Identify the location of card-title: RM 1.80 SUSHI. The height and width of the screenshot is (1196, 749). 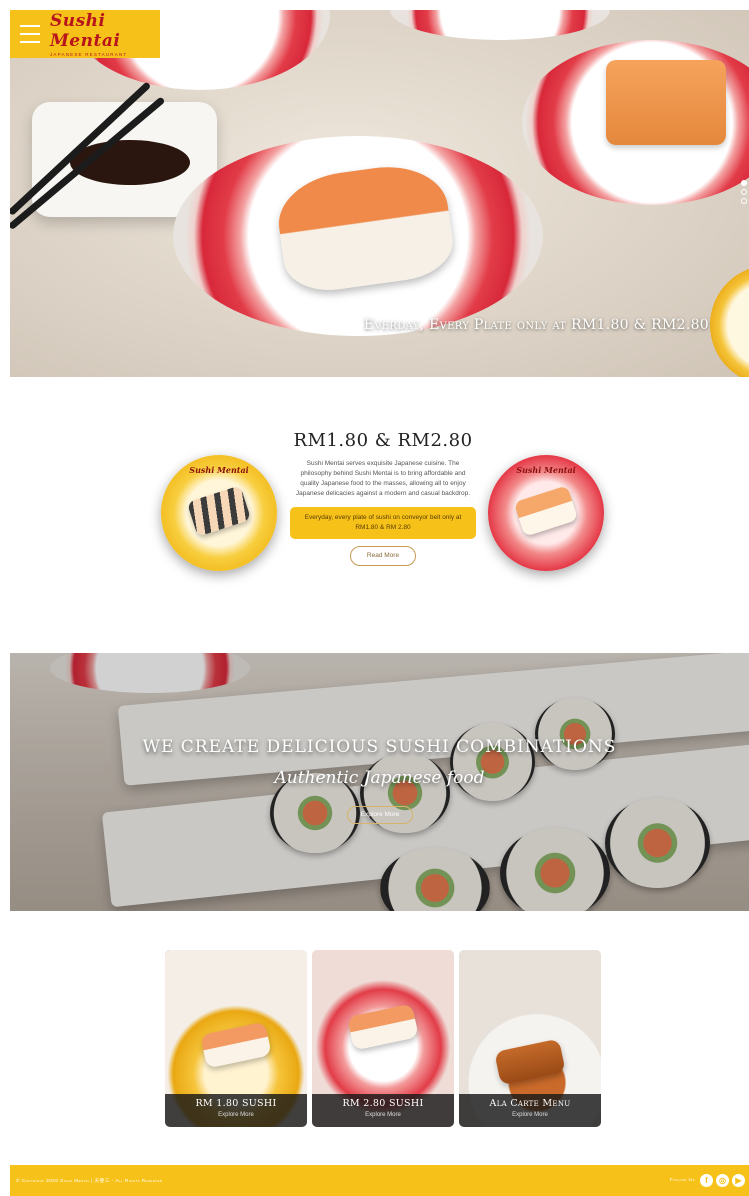
(236, 1103).